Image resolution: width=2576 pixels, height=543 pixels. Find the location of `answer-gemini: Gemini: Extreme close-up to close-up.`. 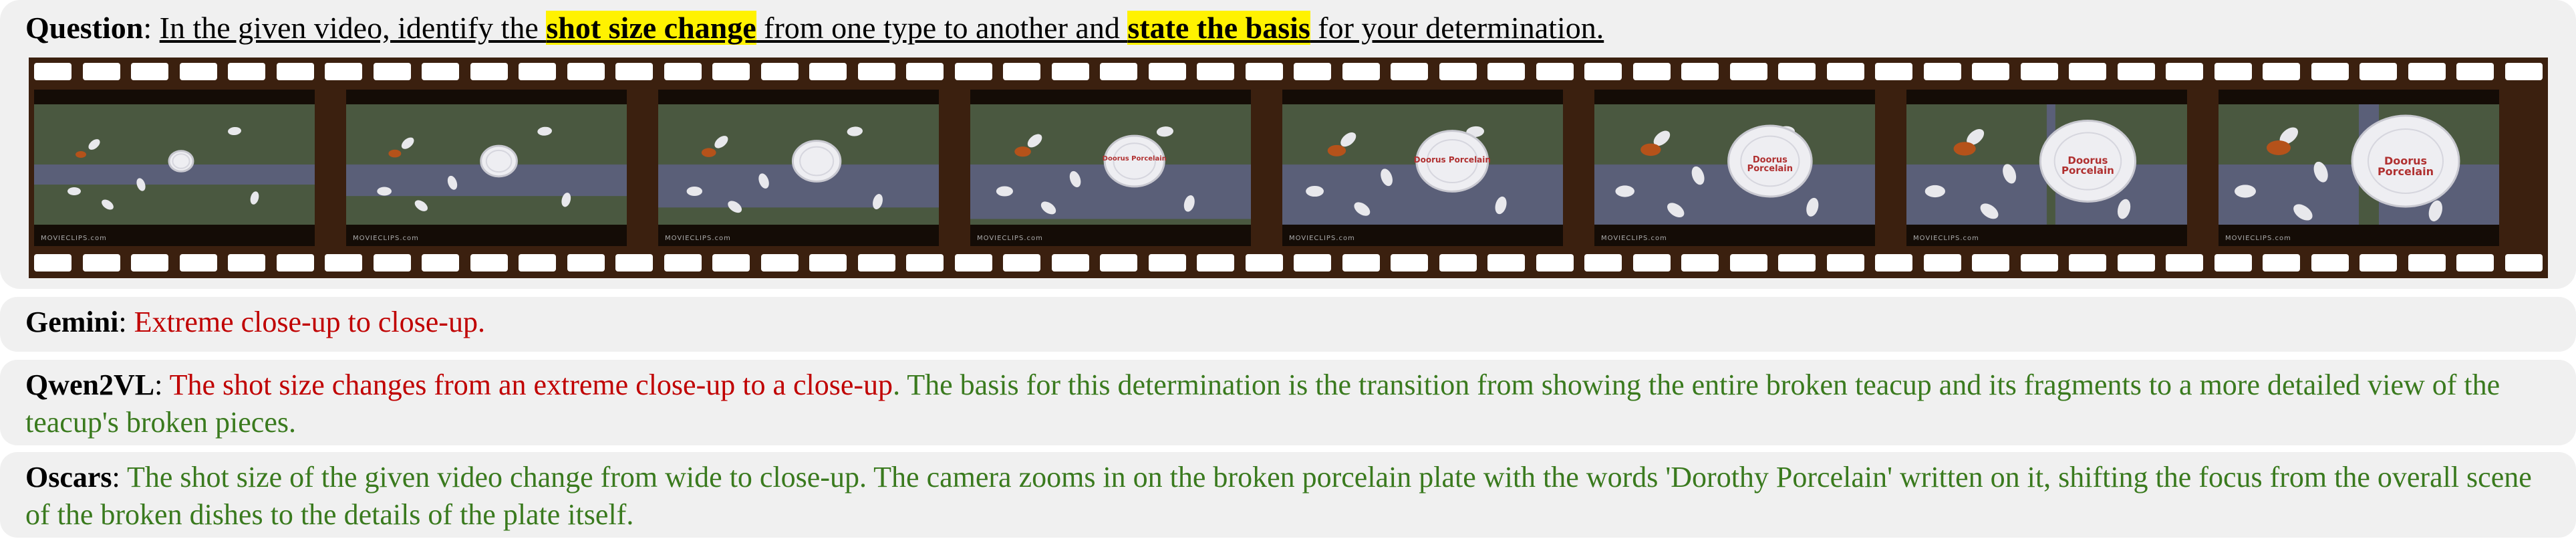

answer-gemini: Gemini: Extreme close-up to close-up. is located at coordinates (1288, 324).